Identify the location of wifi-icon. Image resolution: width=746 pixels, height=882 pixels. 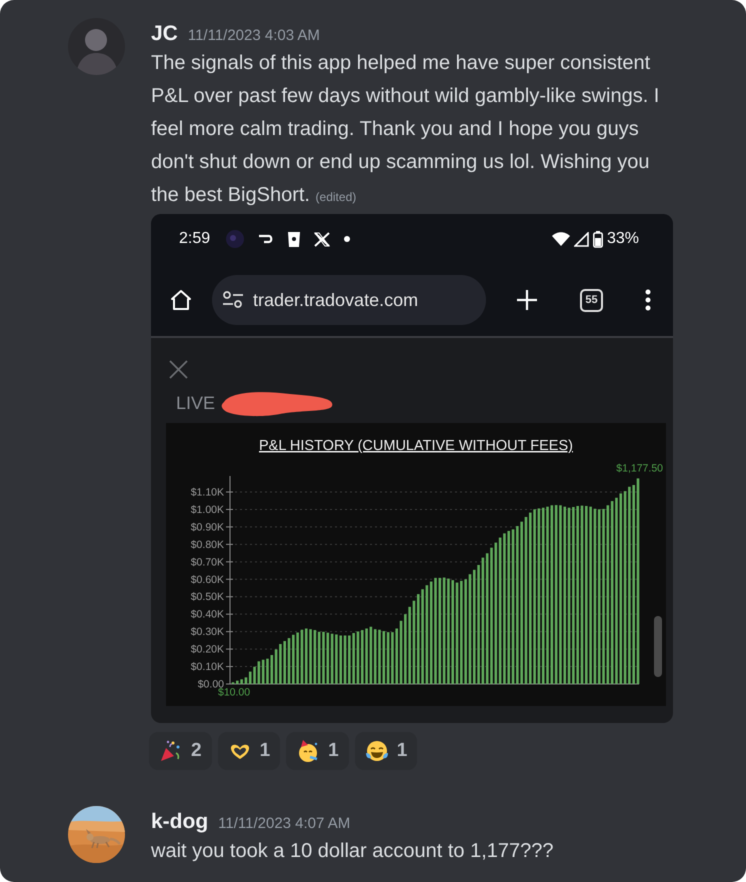
(561, 239).